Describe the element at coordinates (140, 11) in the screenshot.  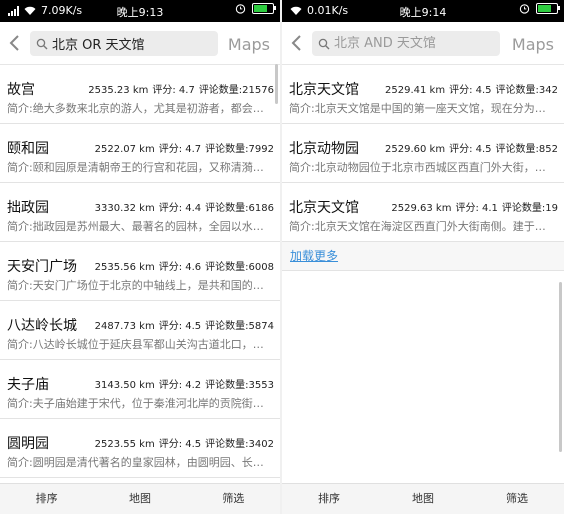
I see `status-bar: 7.09K/s 晚上9:13` at that location.